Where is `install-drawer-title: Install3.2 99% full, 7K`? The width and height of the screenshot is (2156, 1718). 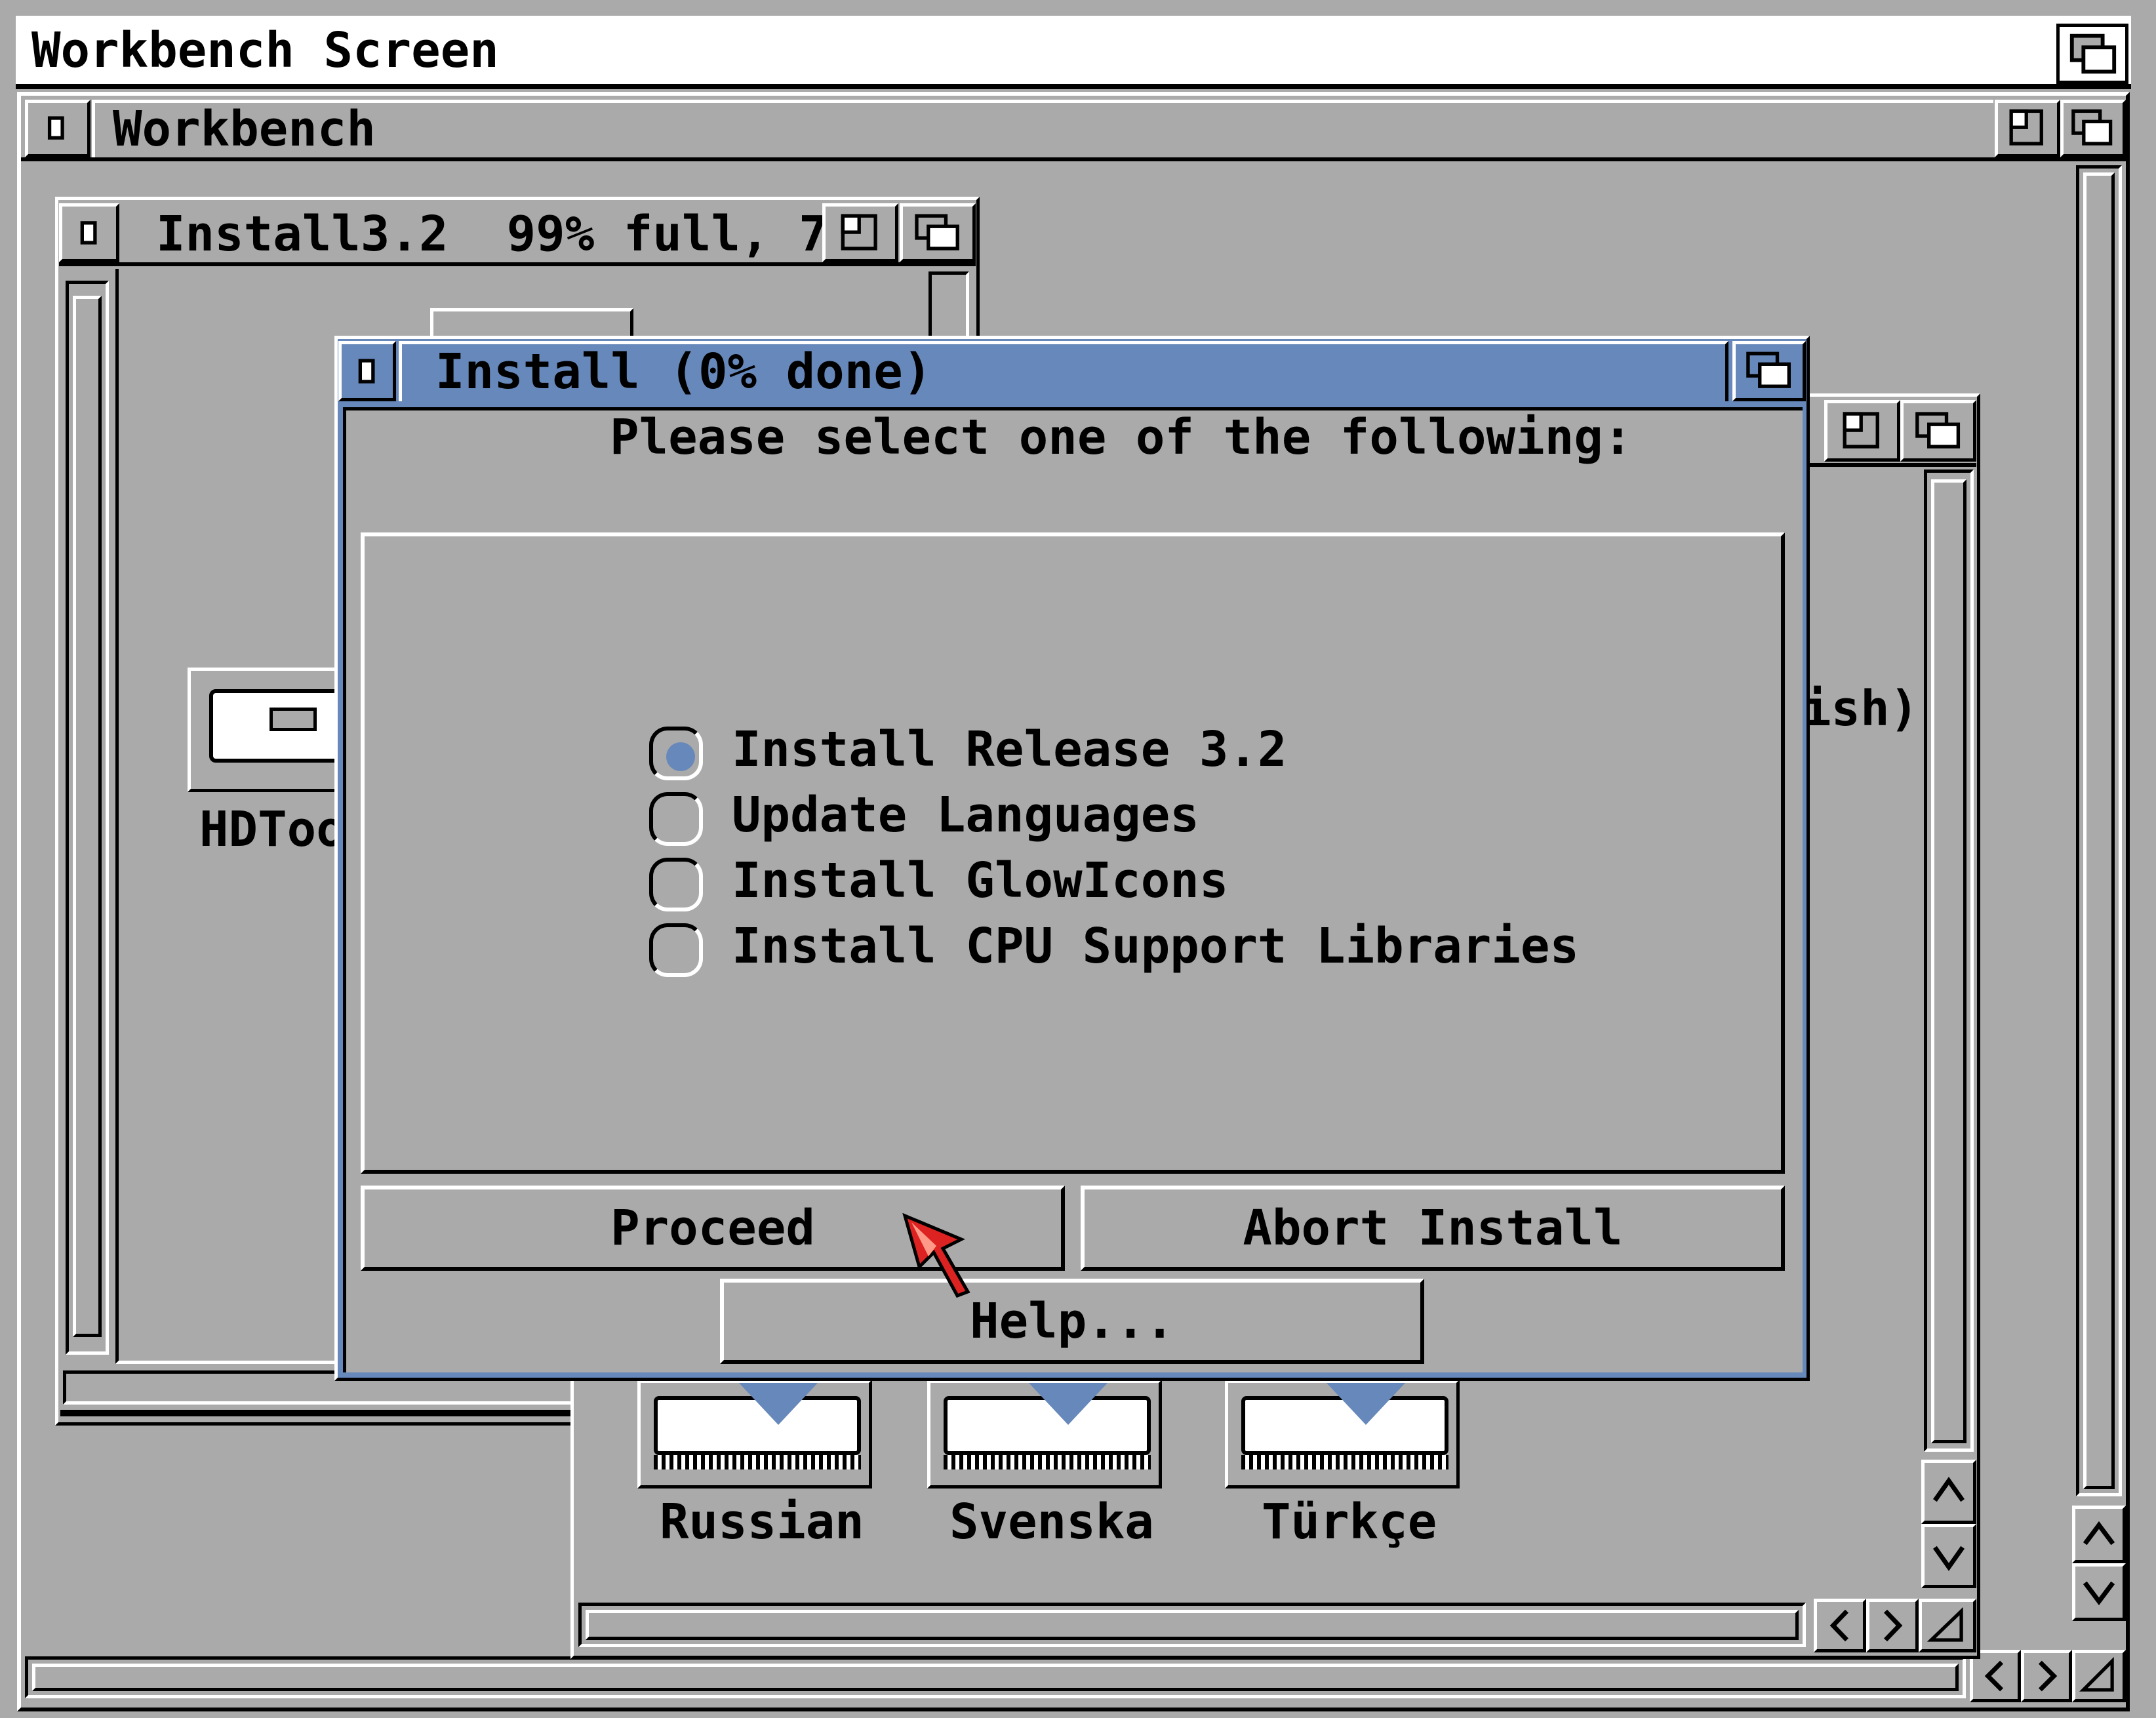
install-drawer-title: Install3.2 99% full, 7K is located at coordinates (507, 234).